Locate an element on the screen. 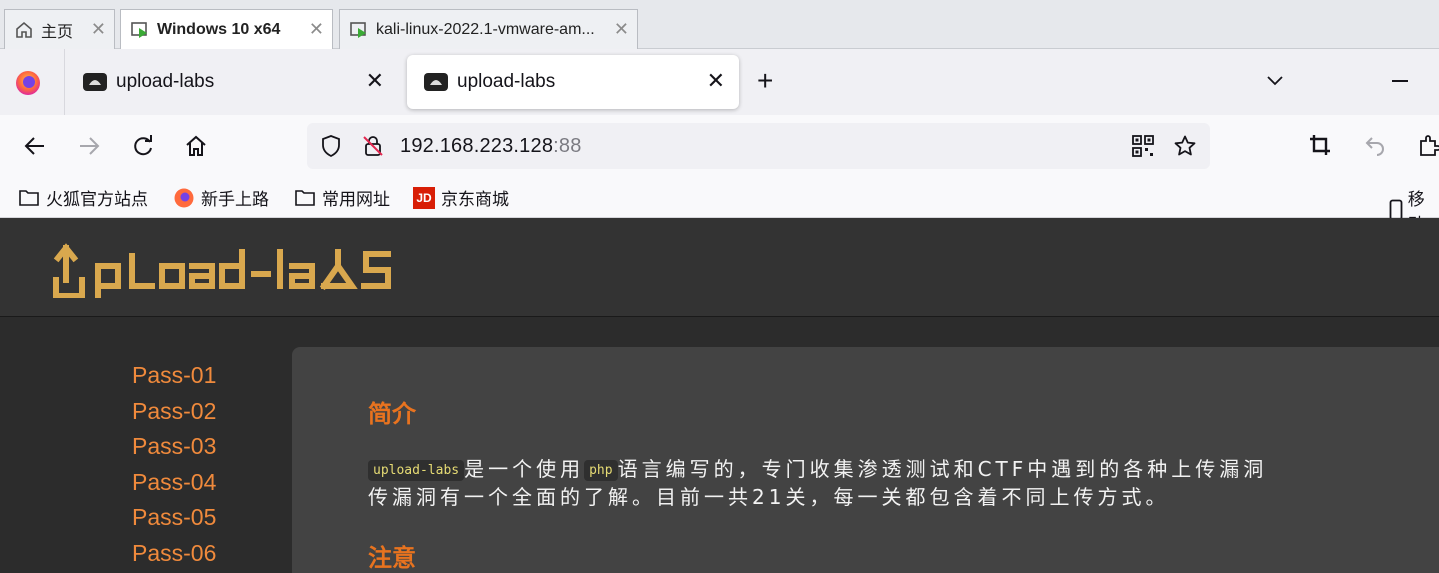 This screenshot has width=1439, height=573. forward-button is located at coordinates (89, 146).